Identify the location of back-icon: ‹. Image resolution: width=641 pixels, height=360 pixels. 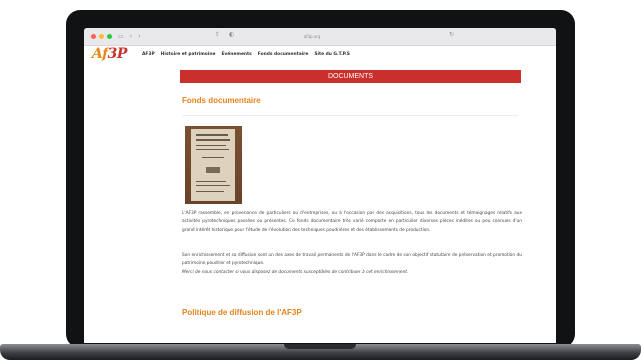
(131, 36).